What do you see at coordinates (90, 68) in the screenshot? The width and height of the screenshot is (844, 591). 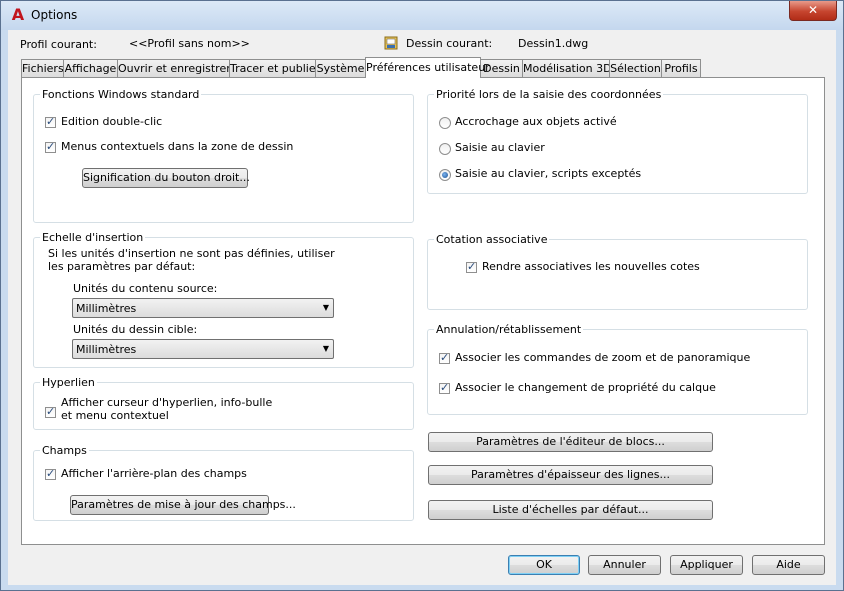 I see `tab-affichage: Affichage` at bounding box center [90, 68].